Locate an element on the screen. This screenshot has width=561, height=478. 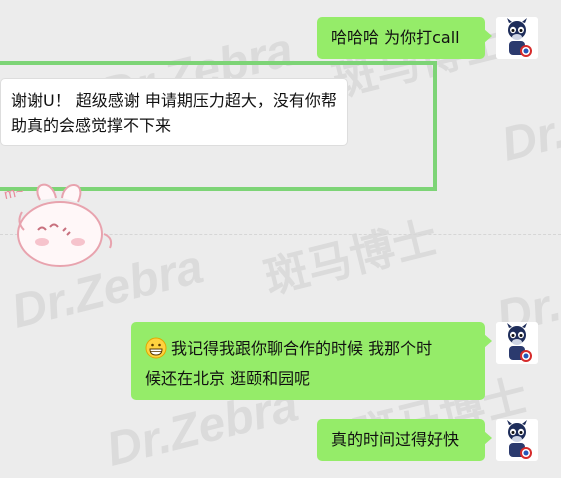
message-bubble-sent: 哈哈哈 为你打call is located at coordinates (404, 38).